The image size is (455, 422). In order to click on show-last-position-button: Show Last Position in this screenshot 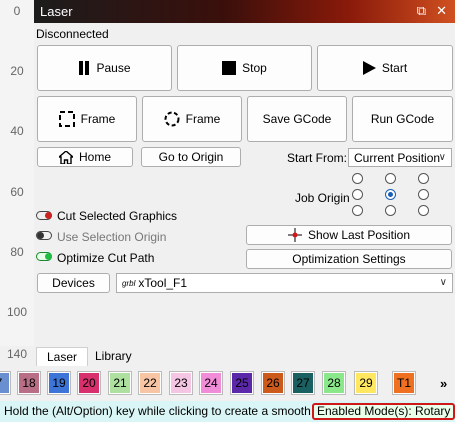, I will do `click(349, 235)`.